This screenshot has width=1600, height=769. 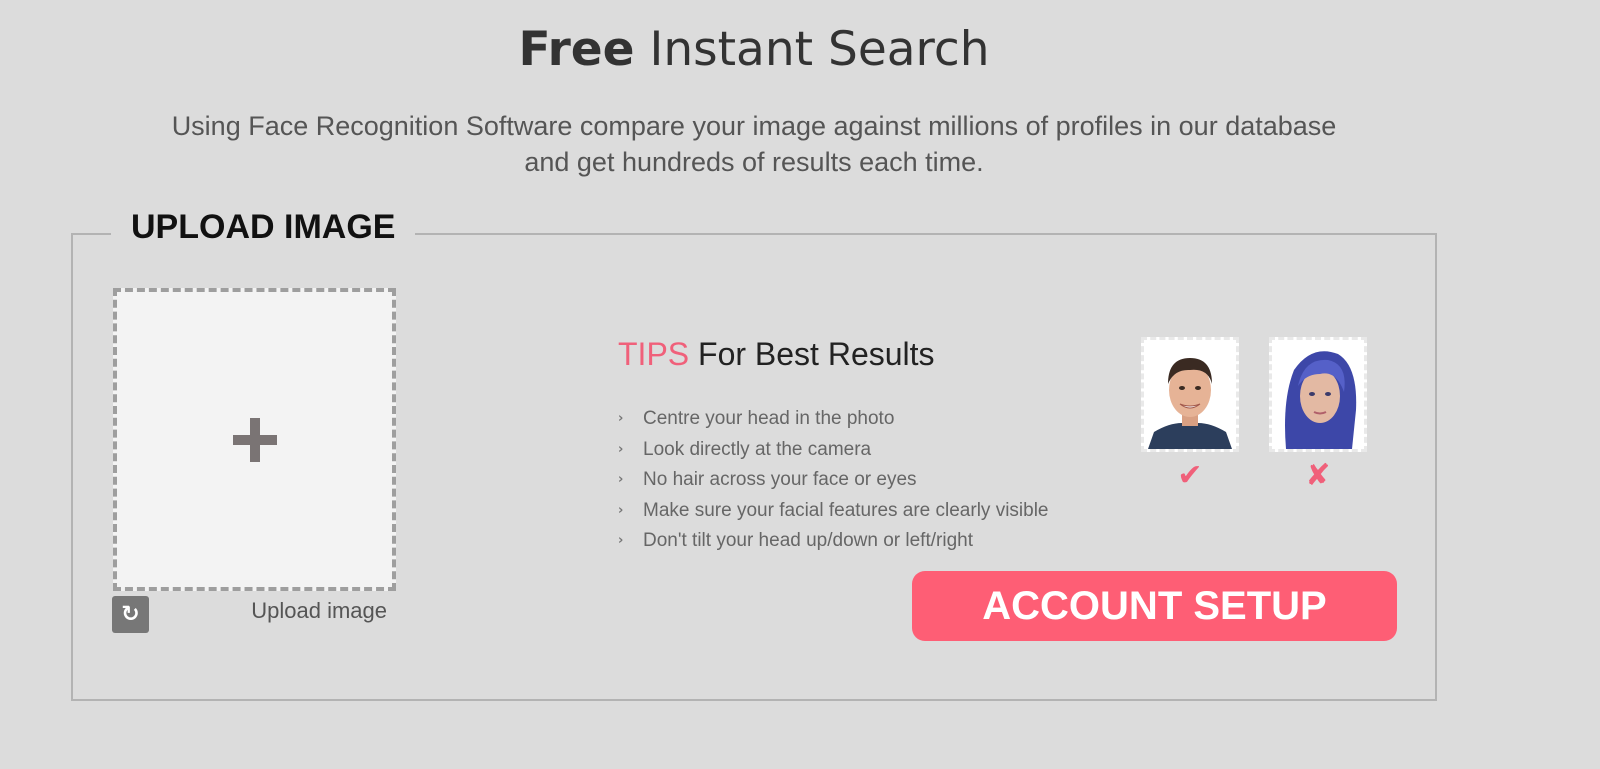 I want to click on tip-text: No hair across your face or eyes, so click(x=780, y=479).